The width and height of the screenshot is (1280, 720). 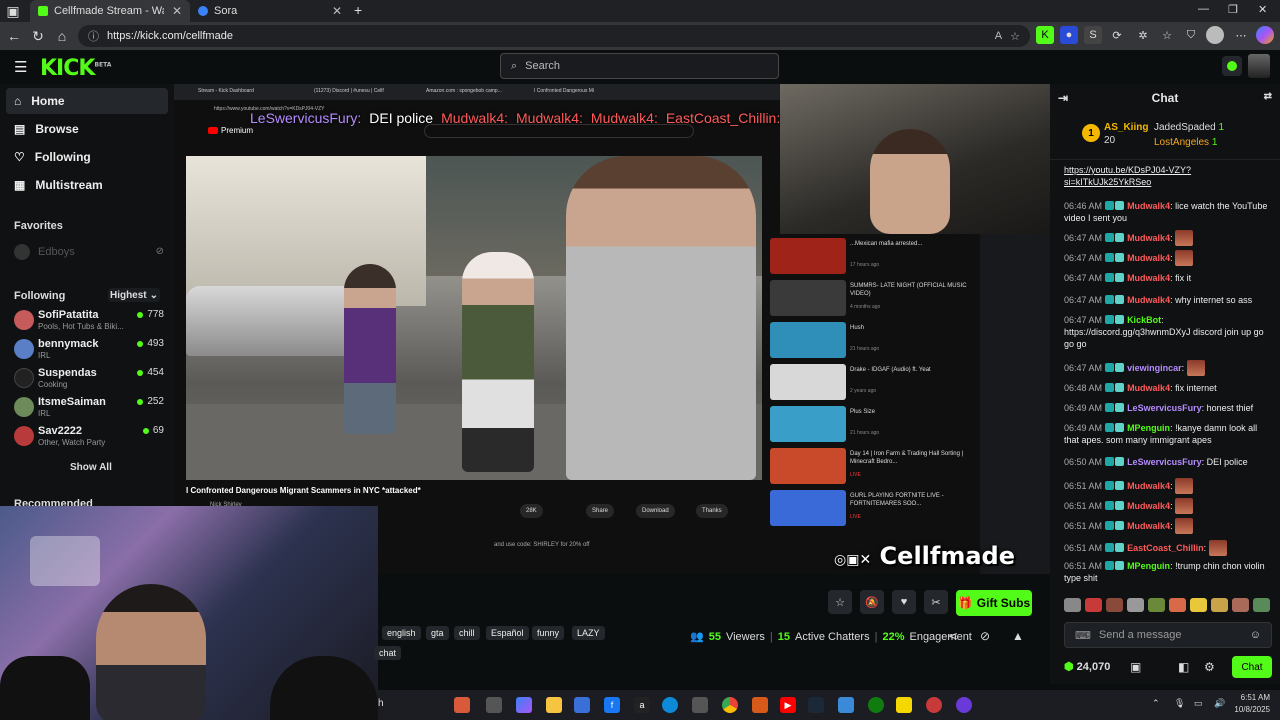 I want to click on chat-settings-icon: ⇄, so click(x=1268, y=96).